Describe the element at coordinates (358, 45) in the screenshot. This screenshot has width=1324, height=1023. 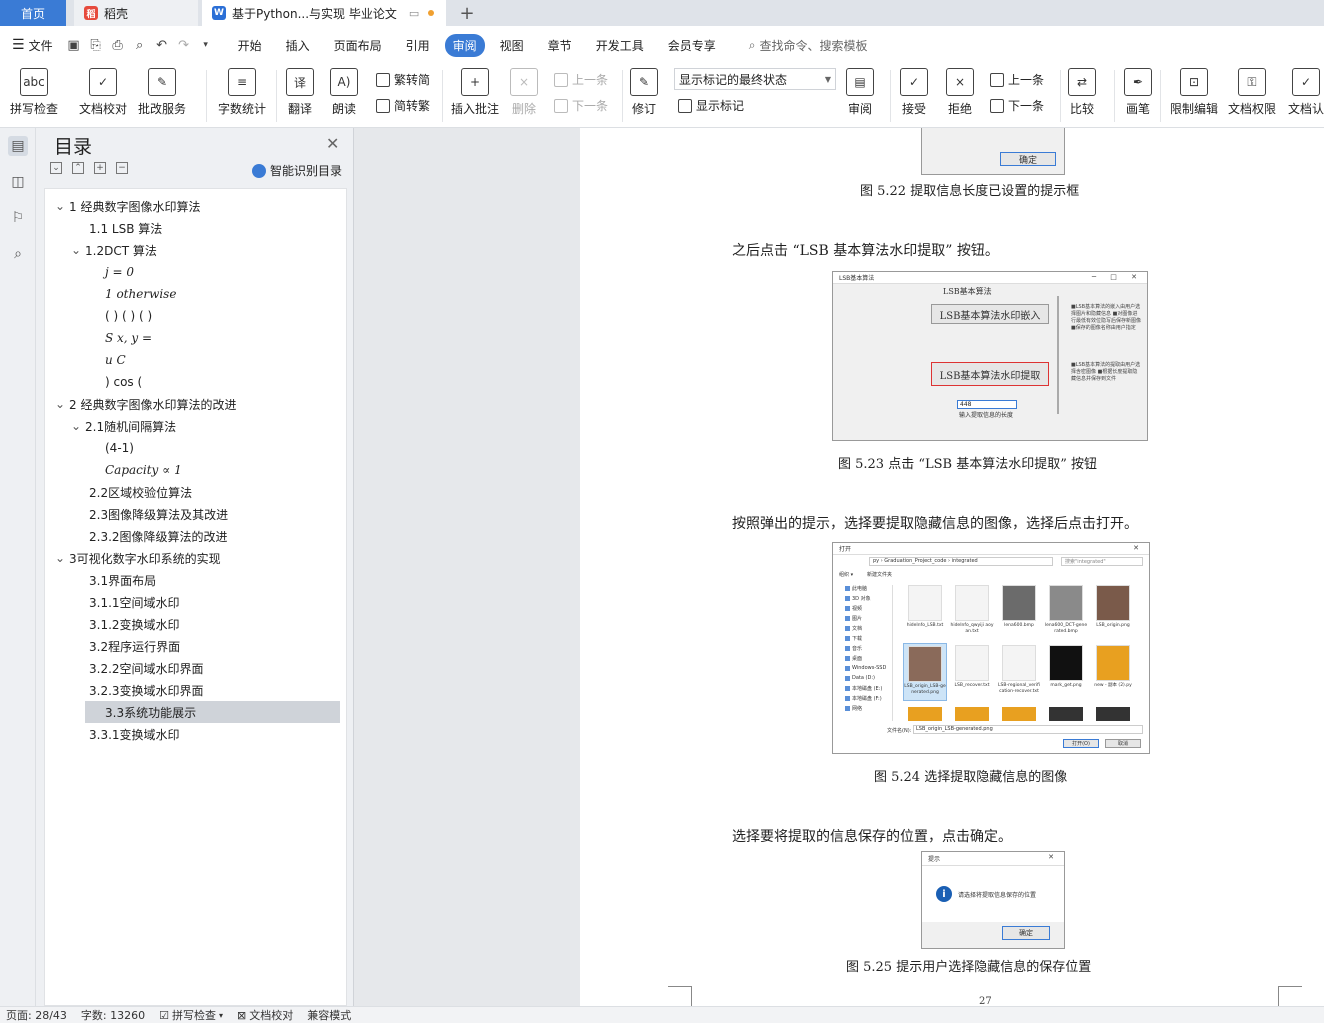
I see `menu-item: 页面布局` at that location.